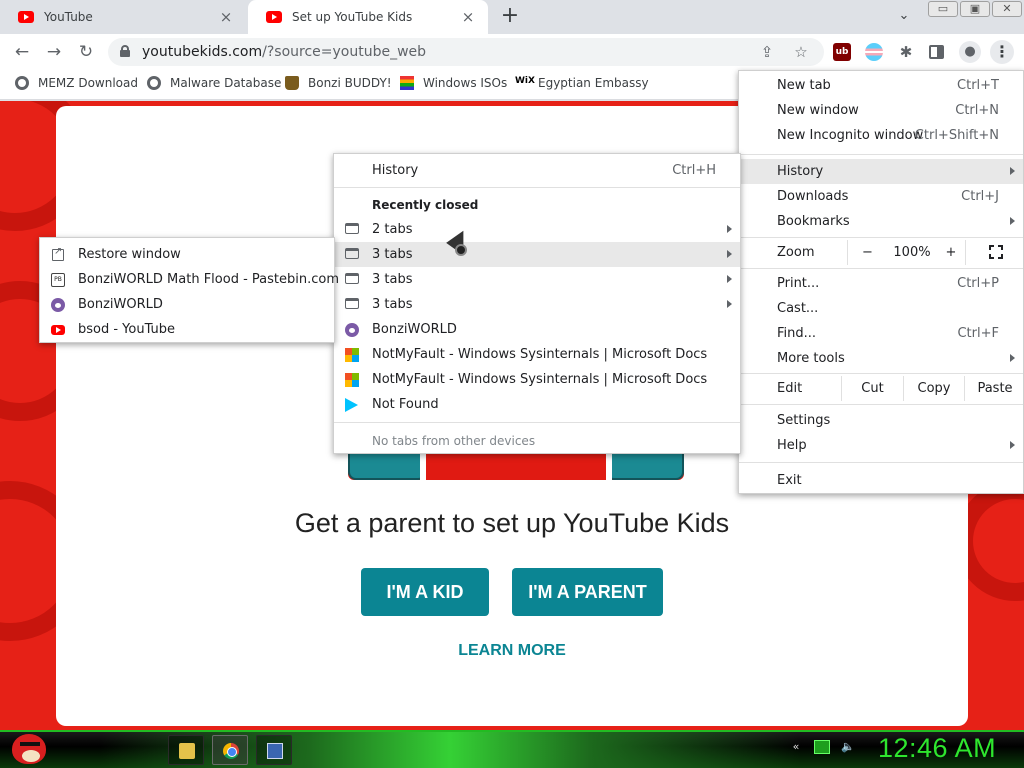 The height and width of the screenshot is (768, 1024). What do you see at coordinates (466, 52) in the screenshot?
I see `address-bar: youtubekids.com/?source=youtube_web ⇪ ☆` at bounding box center [466, 52].